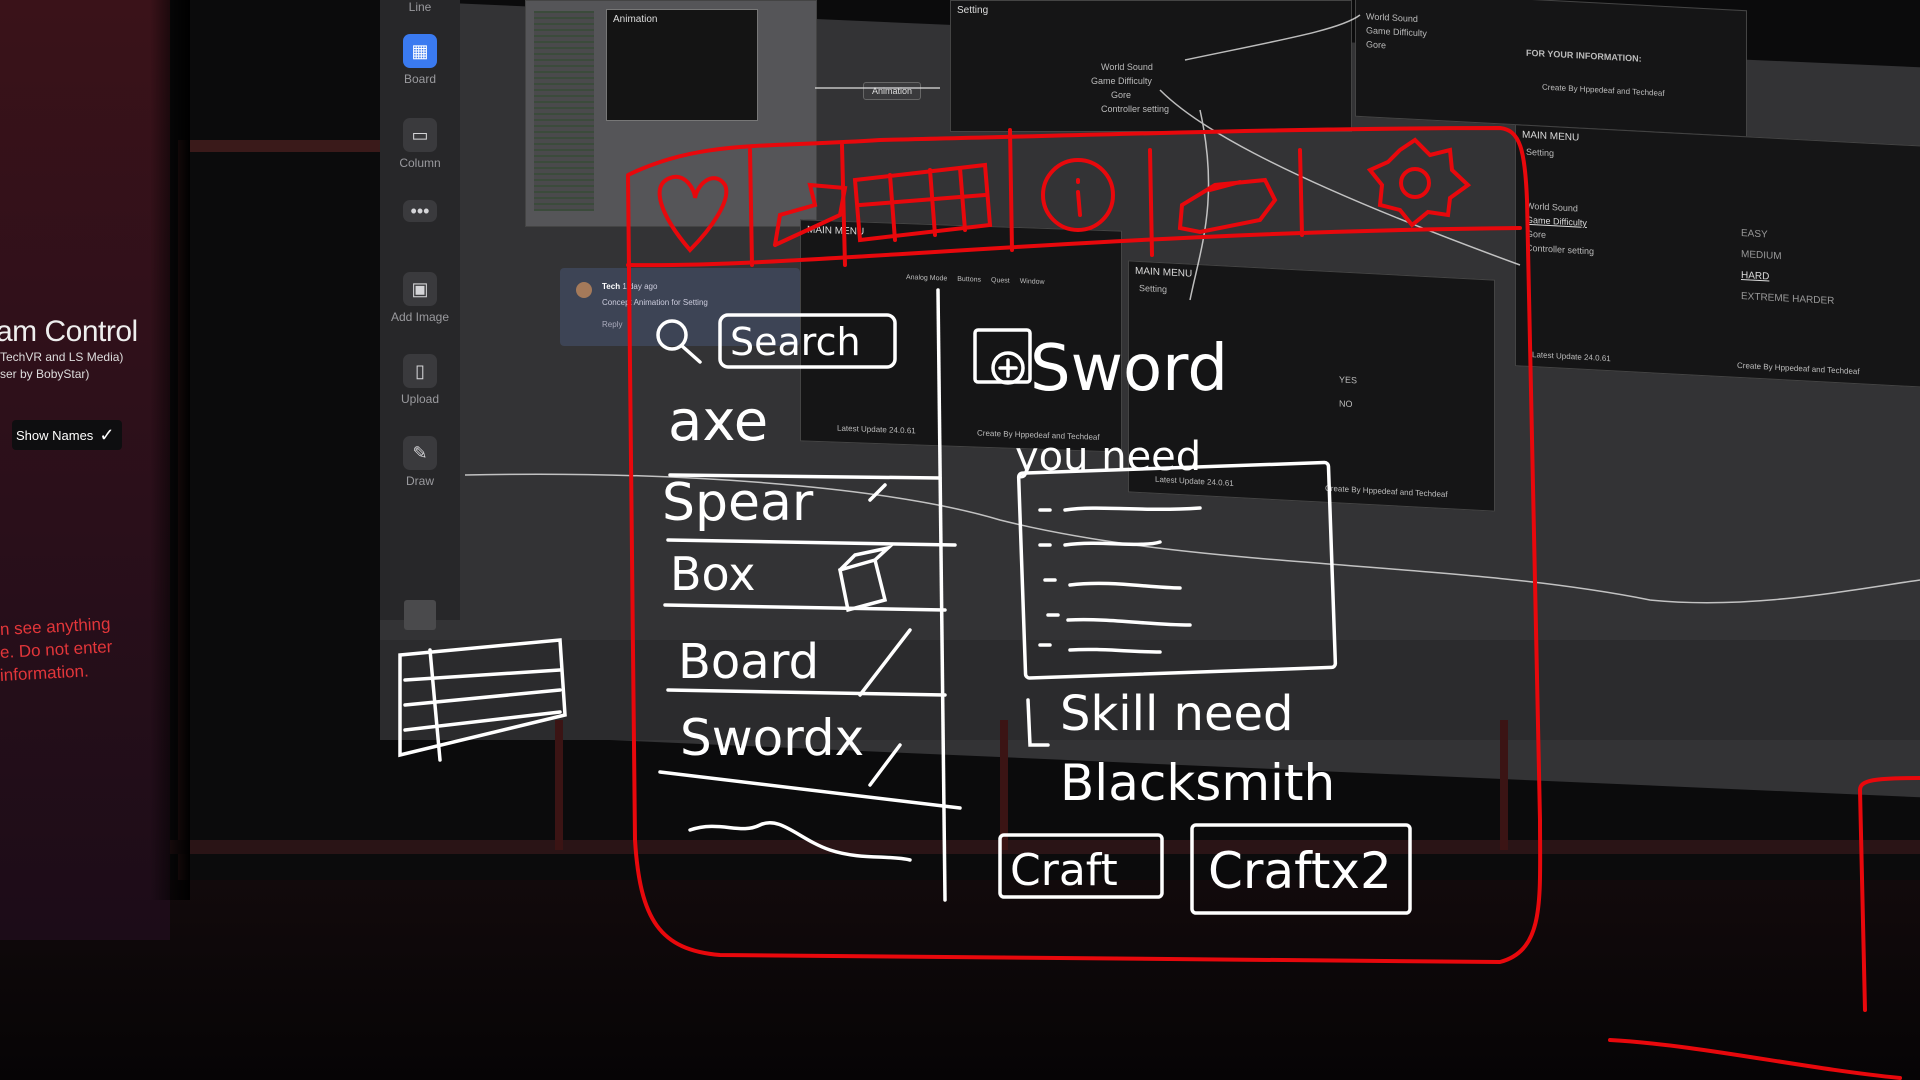 Image resolution: width=1920 pixels, height=1080 pixels. I want to click on chest-sketch-icon, so click(482, 700).